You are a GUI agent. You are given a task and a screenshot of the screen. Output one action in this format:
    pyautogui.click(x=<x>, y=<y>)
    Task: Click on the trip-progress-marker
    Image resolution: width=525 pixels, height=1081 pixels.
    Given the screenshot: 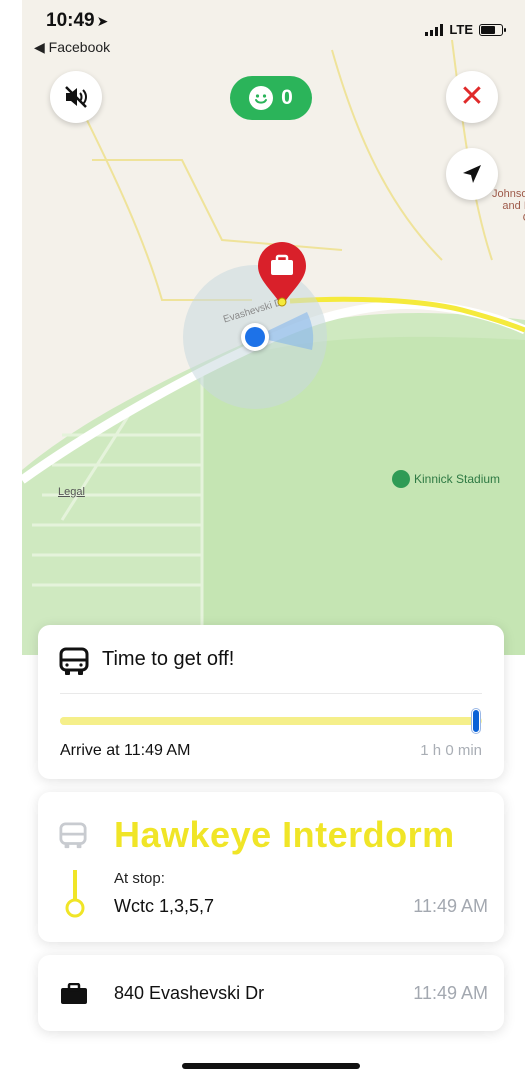 What is the action you would take?
    pyautogui.click(x=475, y=721)
    